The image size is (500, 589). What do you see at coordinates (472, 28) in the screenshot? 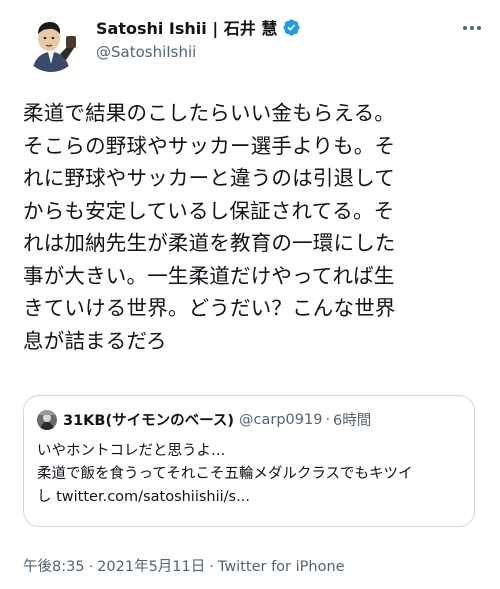
I see `more-options-icon` at bounding box center [472, 28].